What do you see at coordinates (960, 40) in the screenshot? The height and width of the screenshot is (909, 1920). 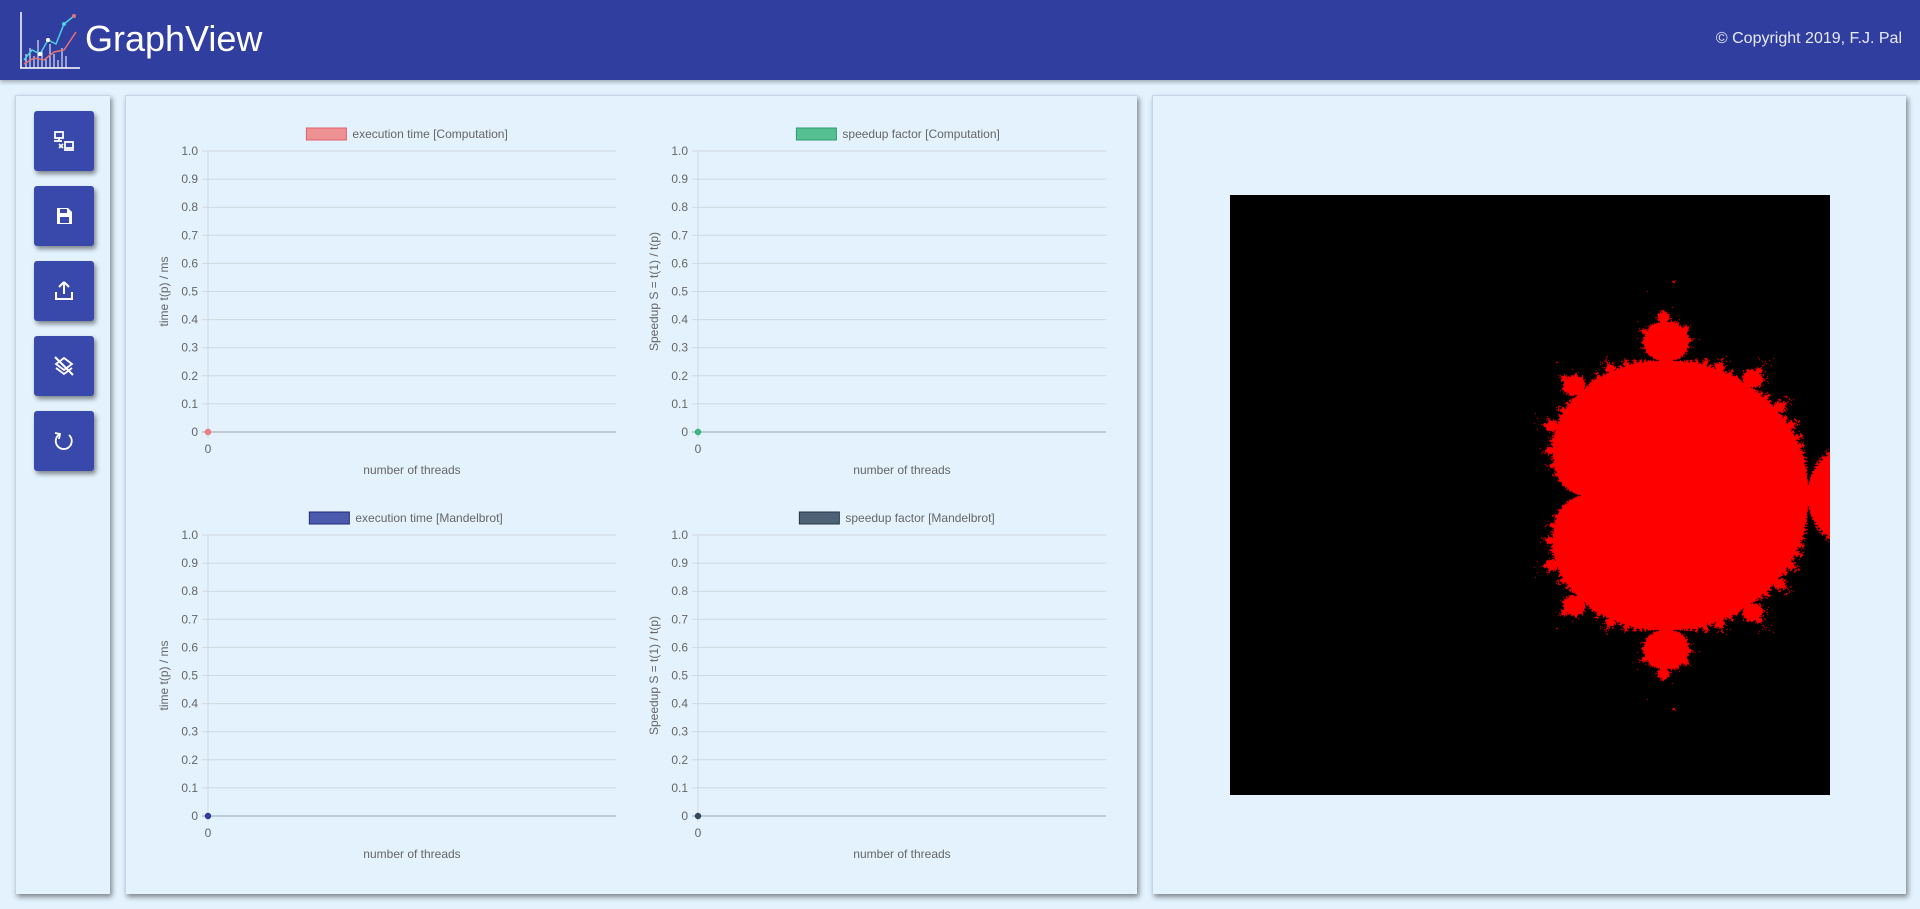 I see `app-header: GraphView © Copyright 2019, F.J. Pal` at bounding box center [960, 40].